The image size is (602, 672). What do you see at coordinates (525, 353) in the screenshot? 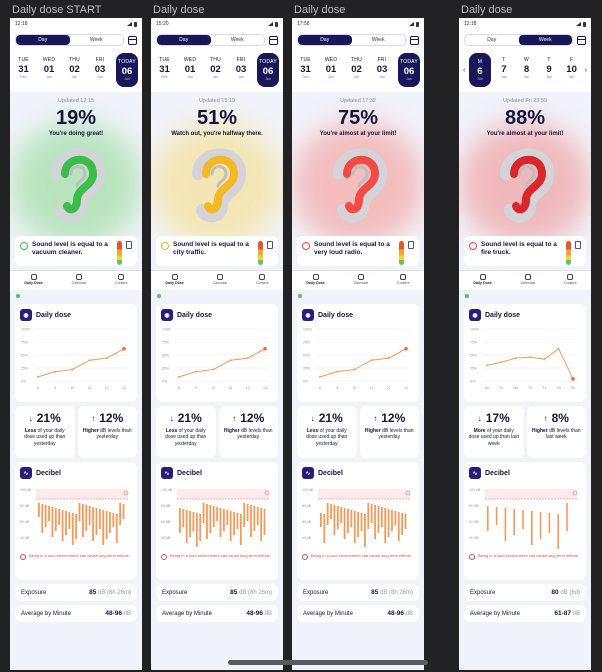
I see `daily-dose-card: ◉ Daily dose 100% 75% 50% 25% 0% Mo Tu We Th Fr Sa Su` at bounding box center [525, 353].